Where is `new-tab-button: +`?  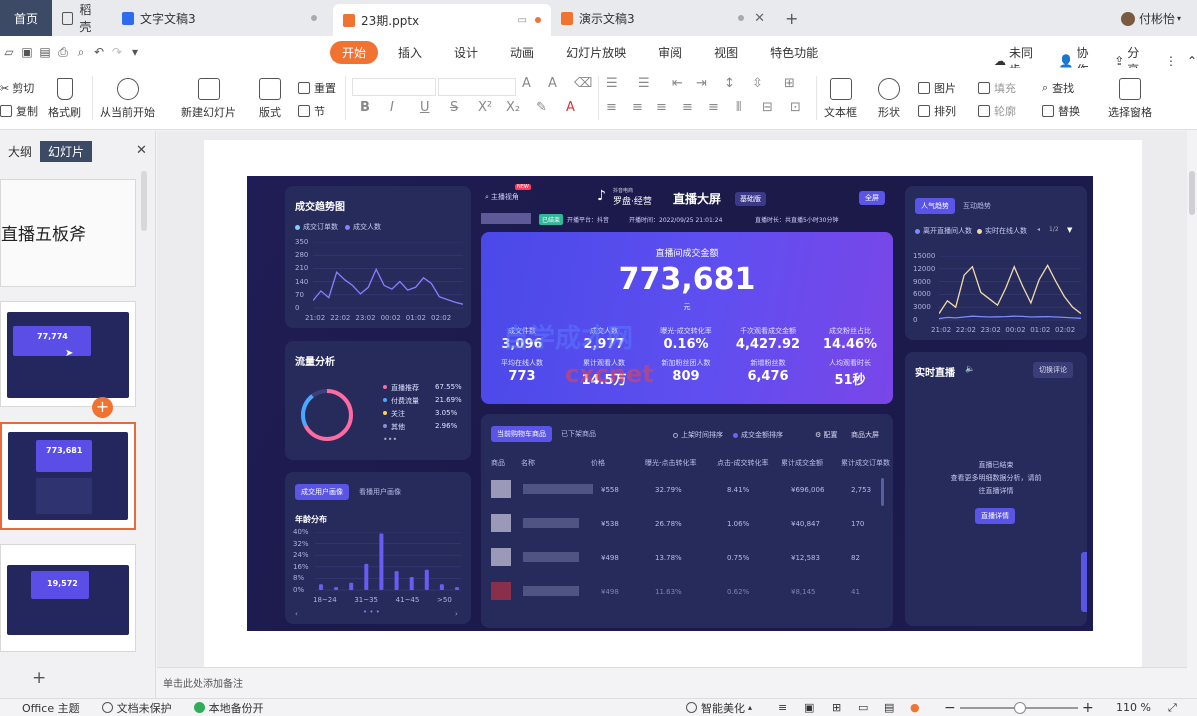
new-tab-button: + is located at coordinates (790, 18).